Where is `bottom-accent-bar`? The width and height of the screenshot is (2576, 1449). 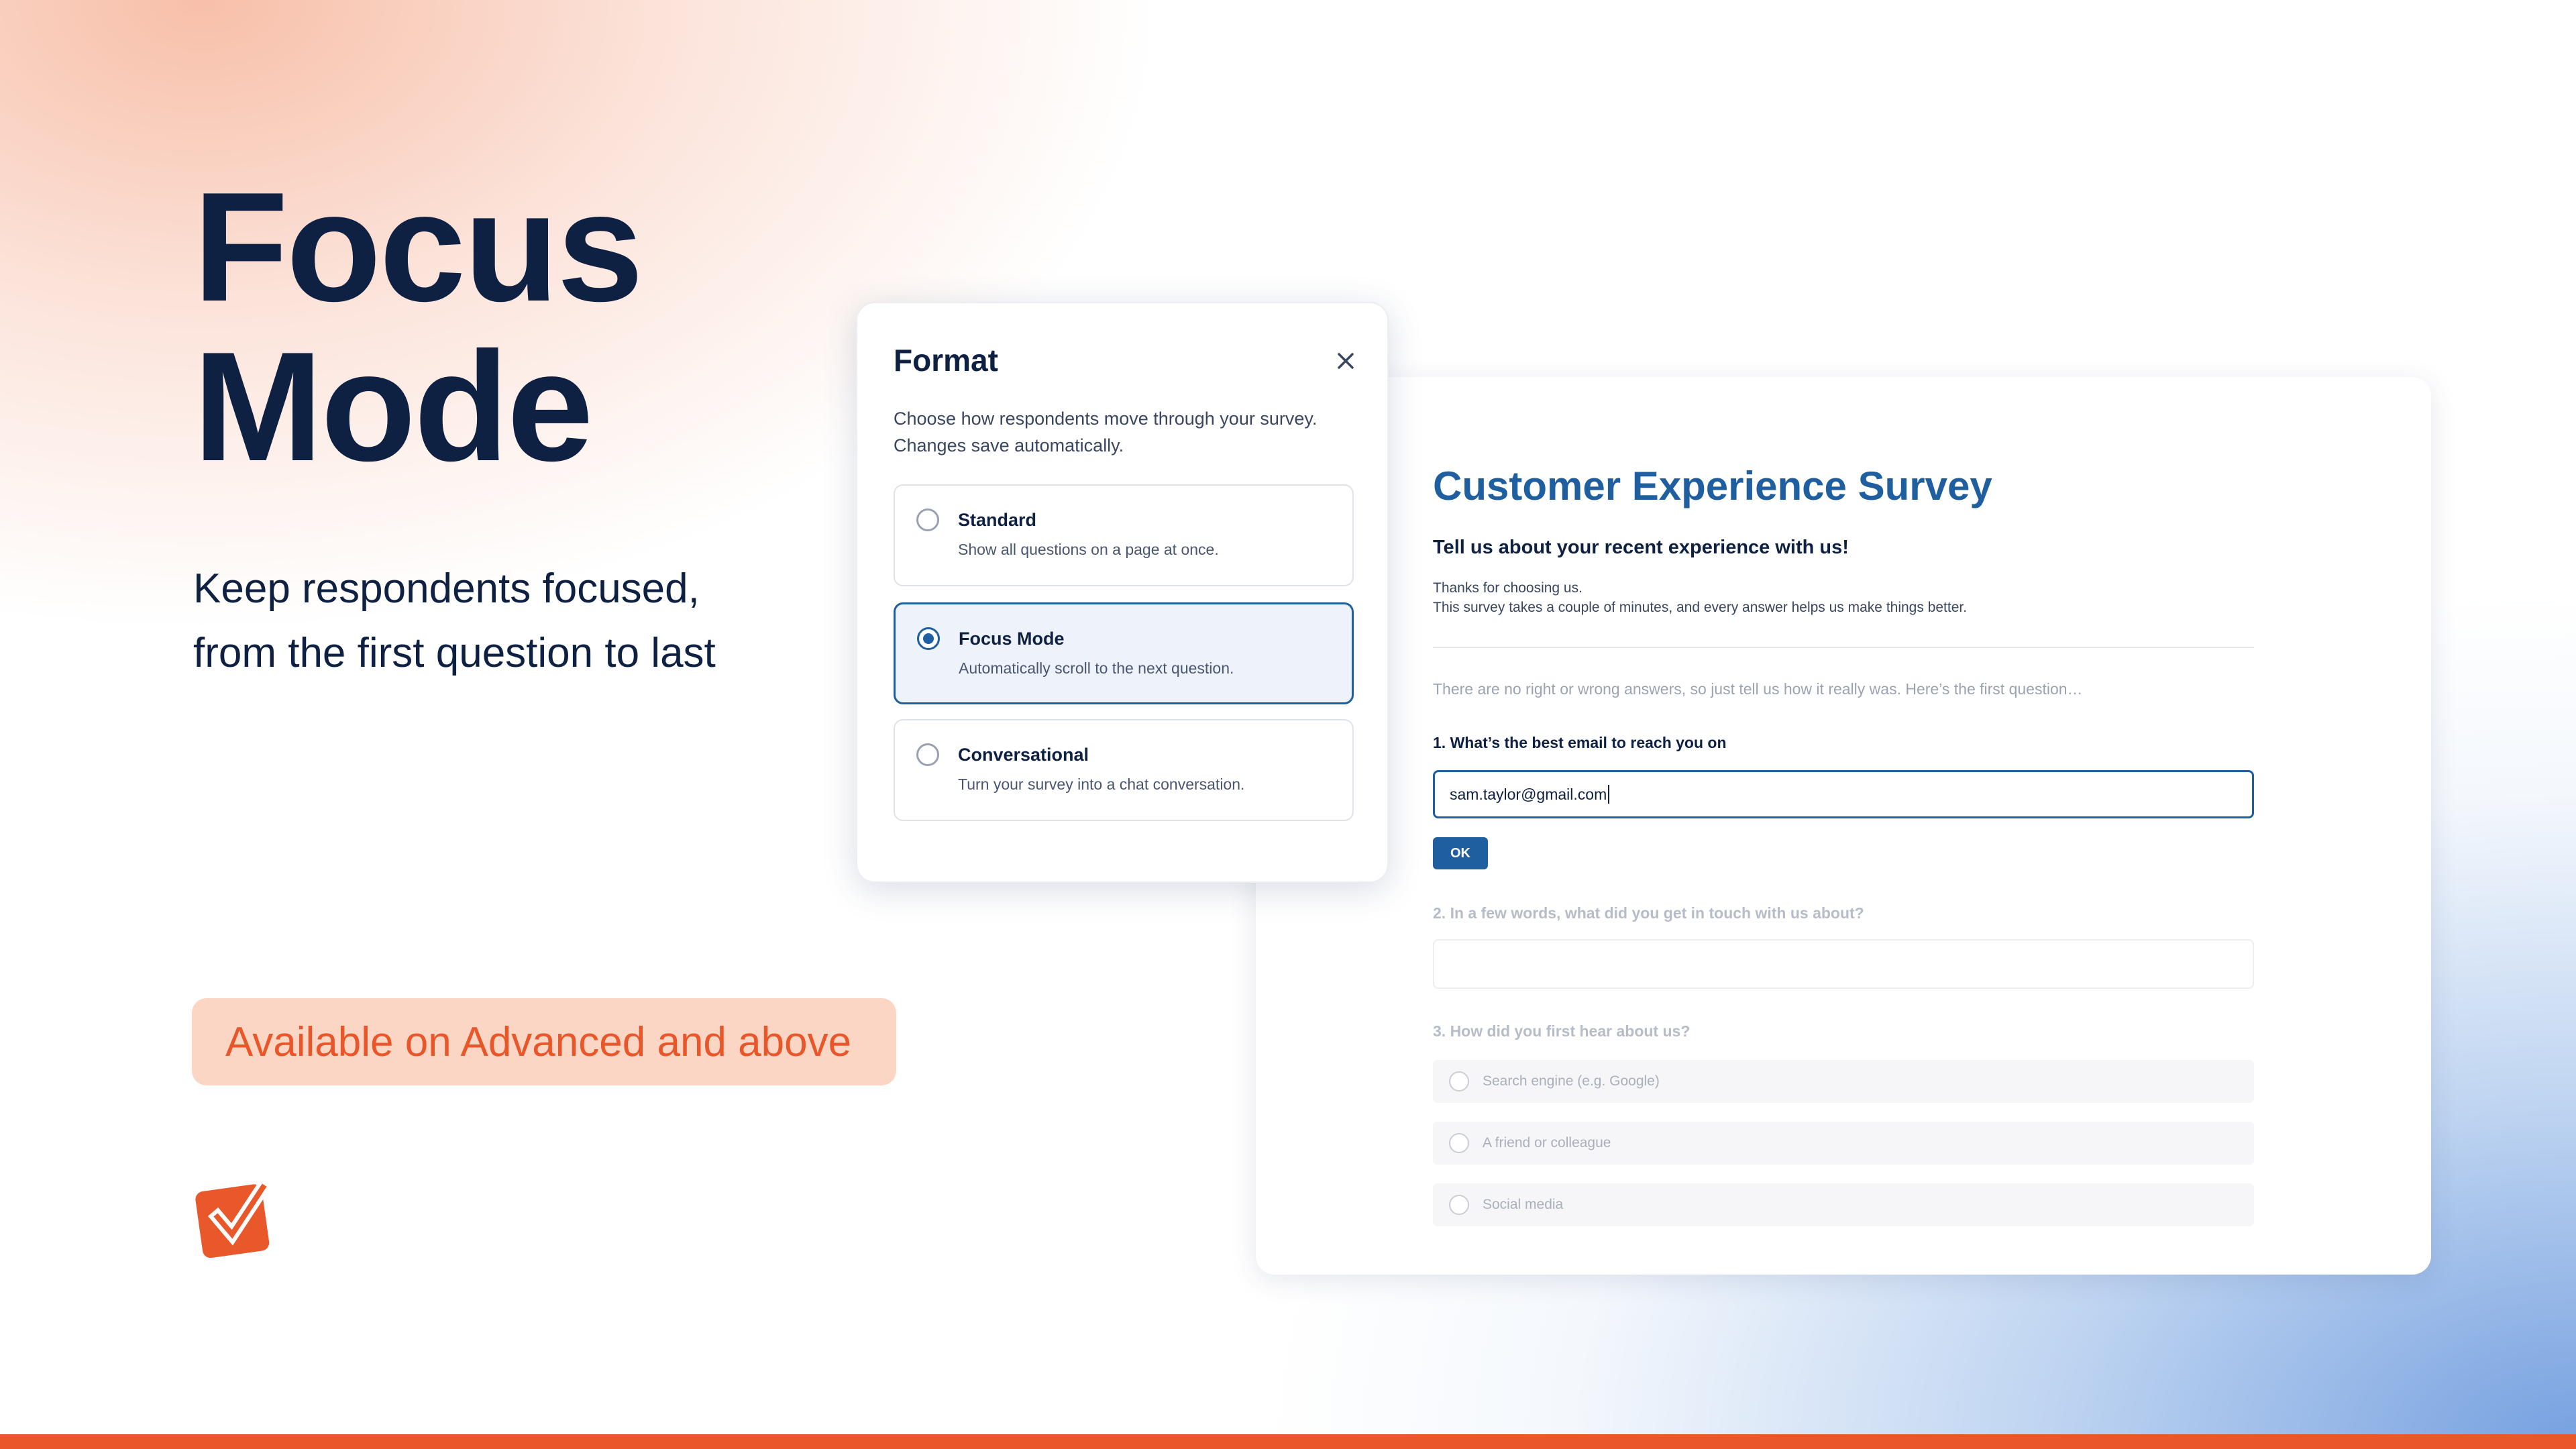
bottom-accent-bar is located at coordinates (1288, 1441).